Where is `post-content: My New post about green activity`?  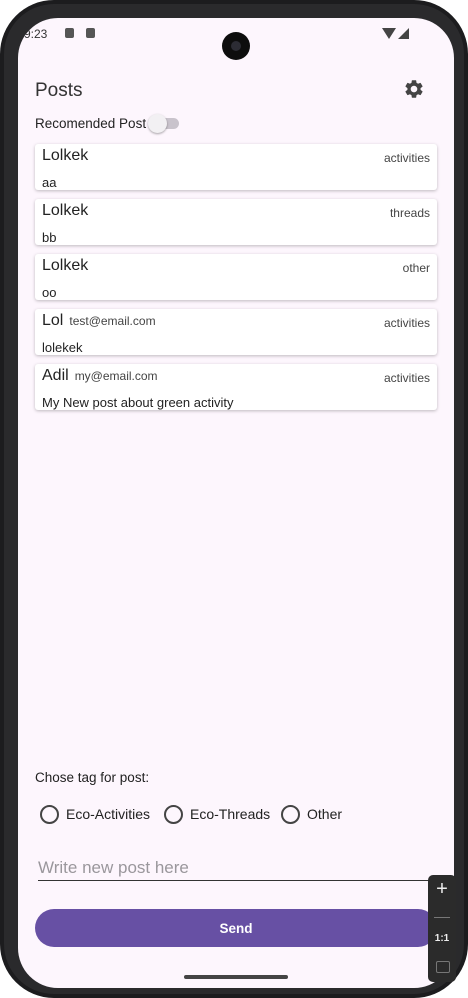 post-content: My New post about green activity is located at coordinates (138, 402).